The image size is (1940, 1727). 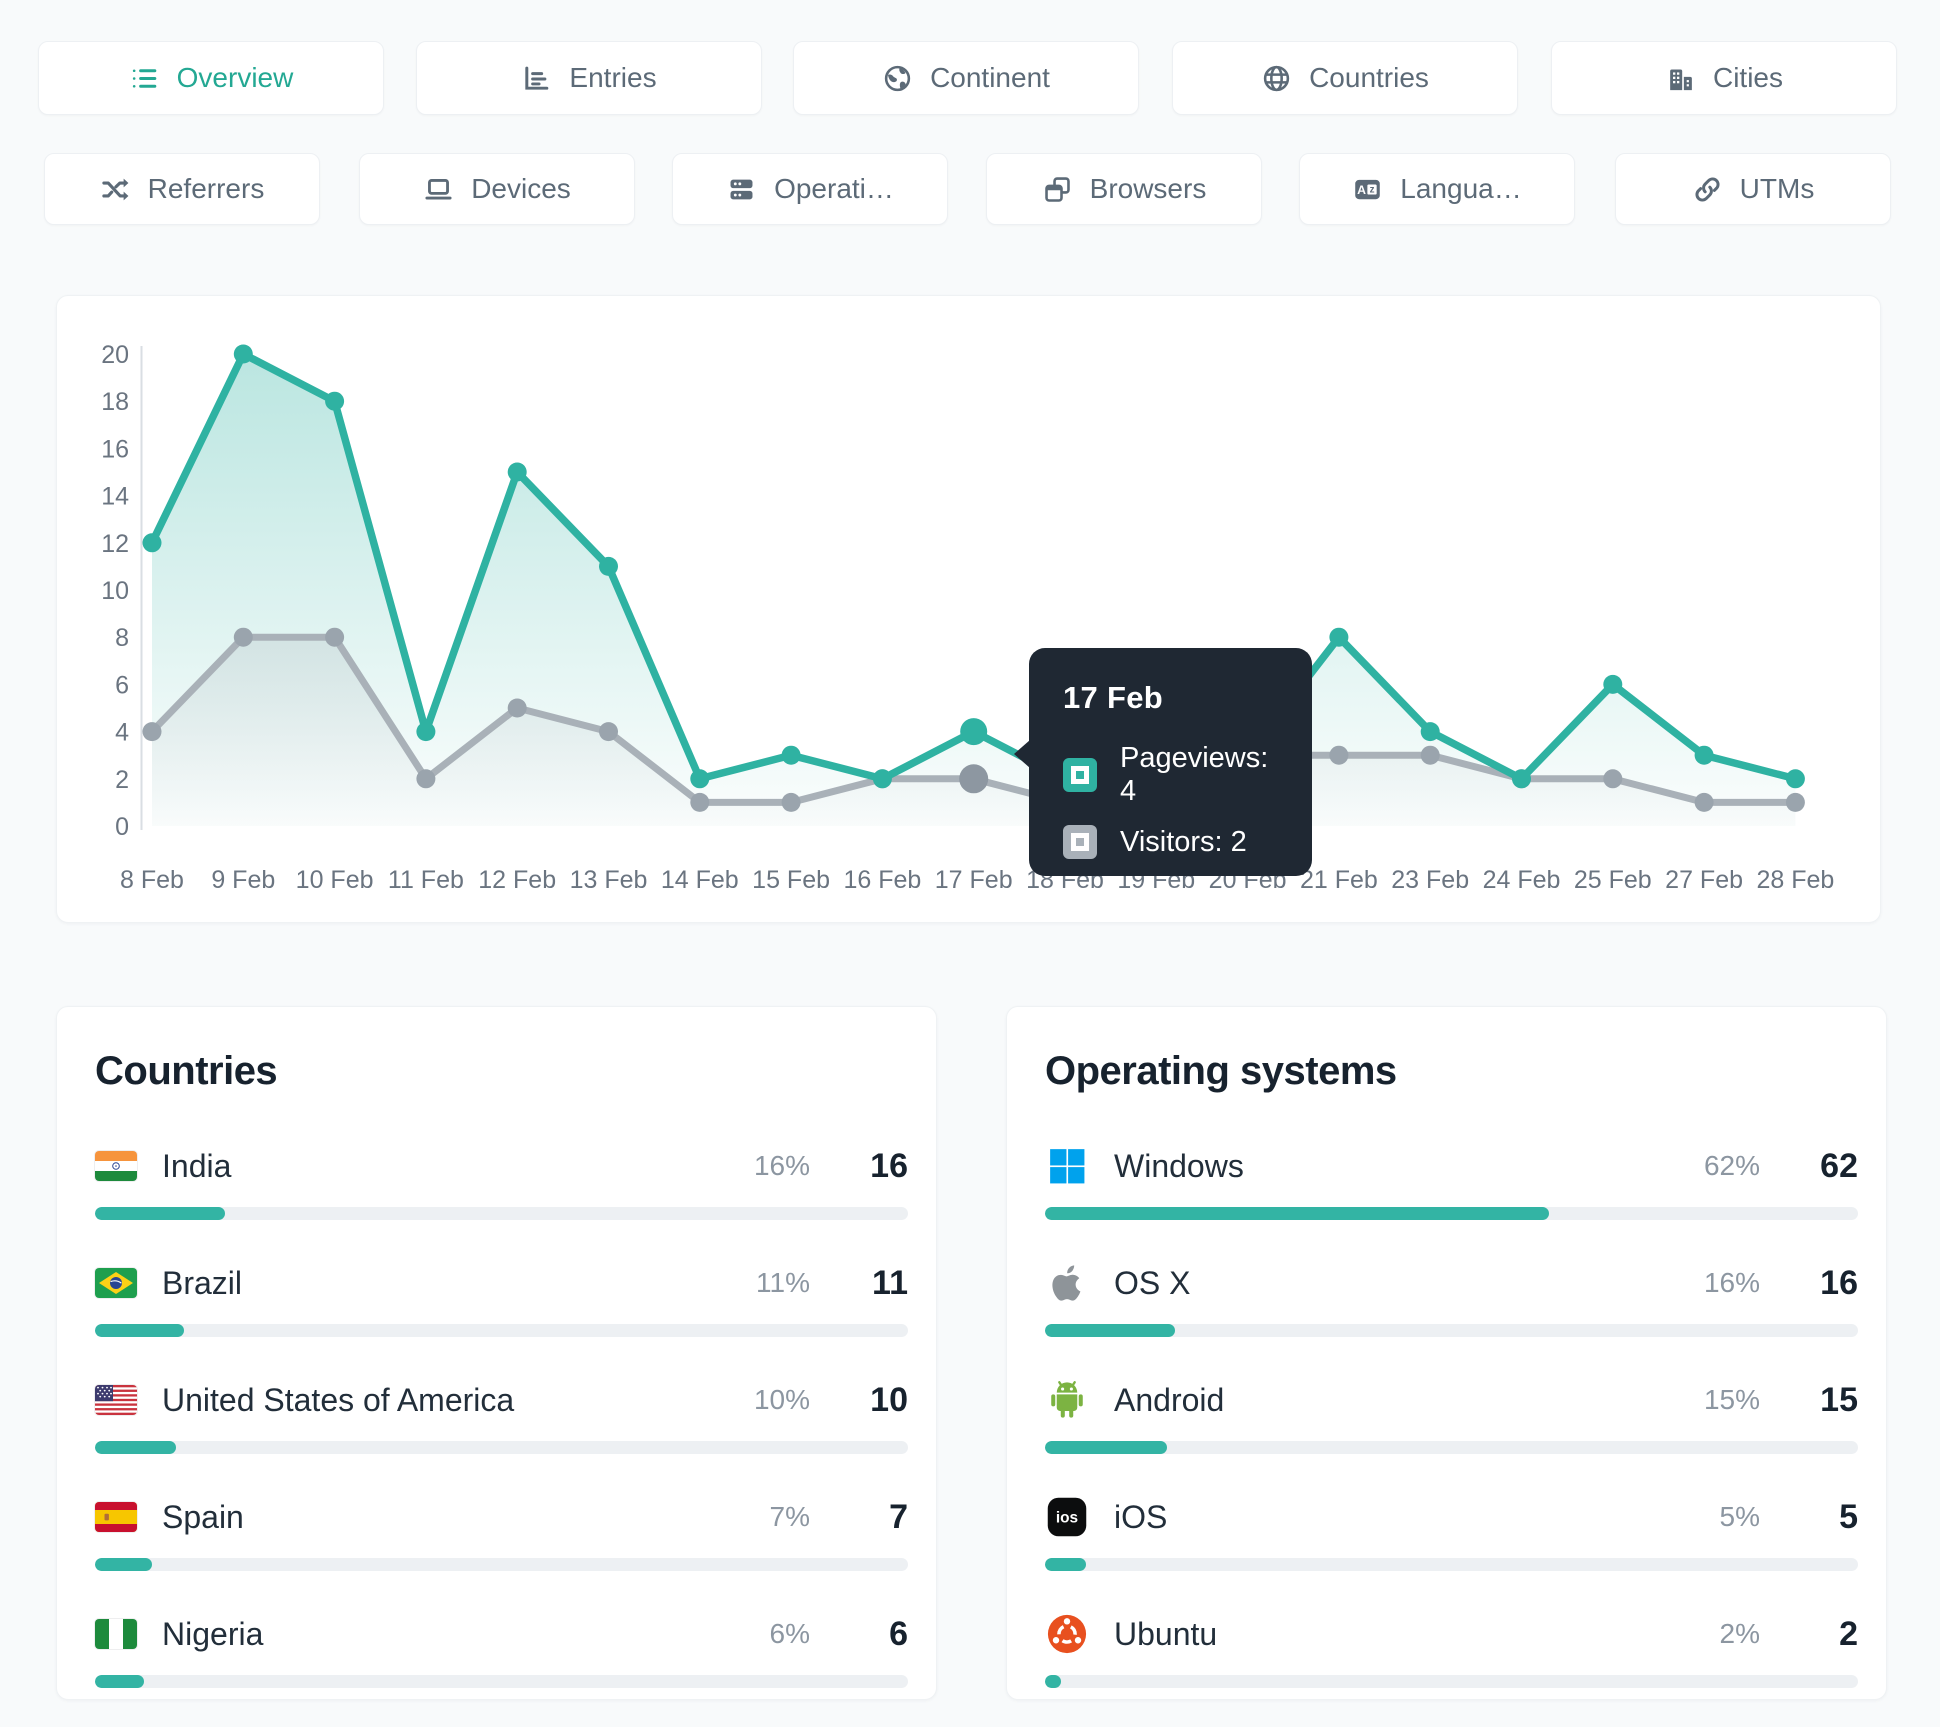 I want to click on stat-row-link: Windows 62% 62, so click(x=1451, y=1166).